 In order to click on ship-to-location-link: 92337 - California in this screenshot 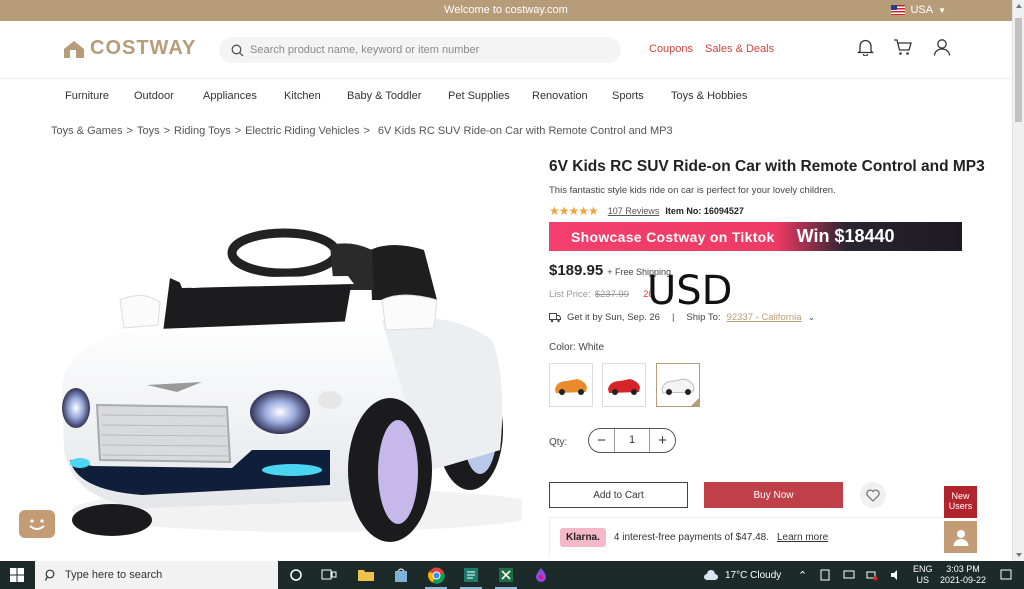, I will do `click(764, 317)`.